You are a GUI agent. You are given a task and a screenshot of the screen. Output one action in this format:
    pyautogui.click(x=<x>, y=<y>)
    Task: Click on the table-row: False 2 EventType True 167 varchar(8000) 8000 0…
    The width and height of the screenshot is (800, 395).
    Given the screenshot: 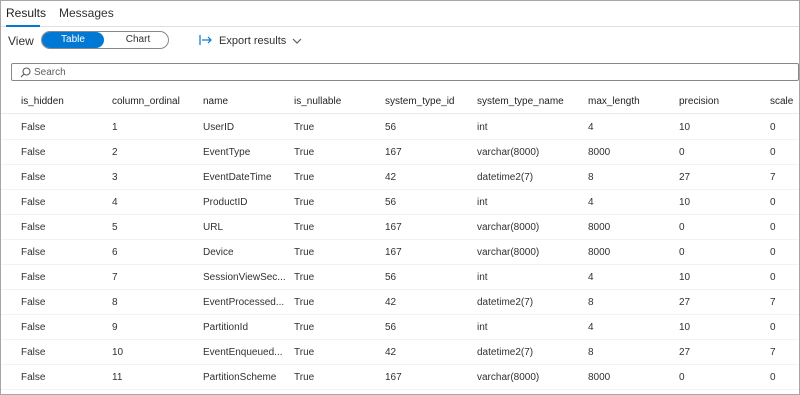 What is the action you would take?
    pyautogui.click(x=400, y=152)
    